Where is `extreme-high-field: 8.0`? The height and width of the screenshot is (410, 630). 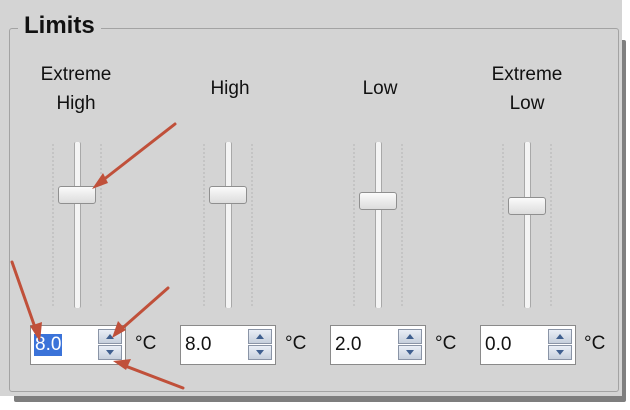
extreme-high-field: 8.0 is located at coordinates (78, 345).